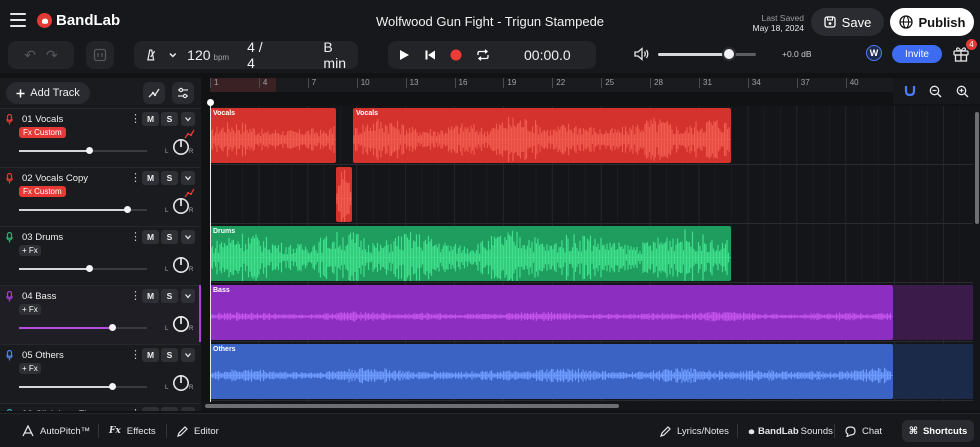 This screenshot has height=447, width=980. What do you see at coordinates (78, 20) in the screenshot?
I see `brand: BandLab` at bounding box center [78, 20].